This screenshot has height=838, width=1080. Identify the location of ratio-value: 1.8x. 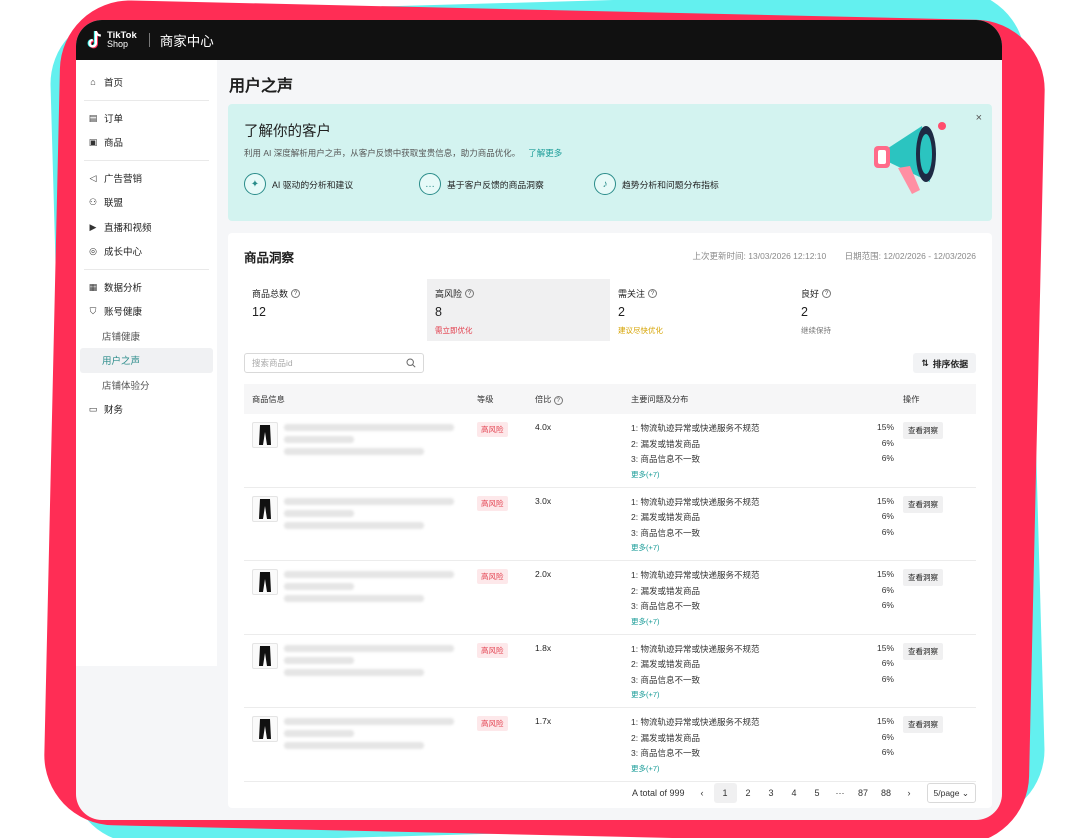
(543, 647).